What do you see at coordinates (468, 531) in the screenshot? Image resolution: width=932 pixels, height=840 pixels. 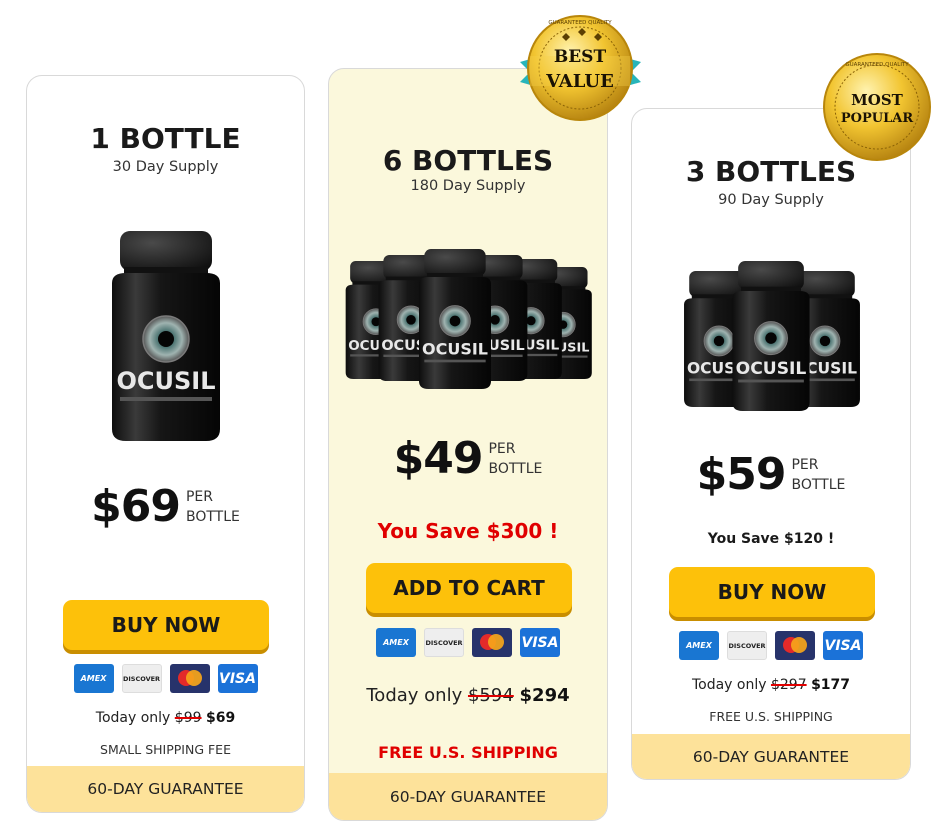 I see `savings-text: You Save $300 !` at bounding box center [468, 531].